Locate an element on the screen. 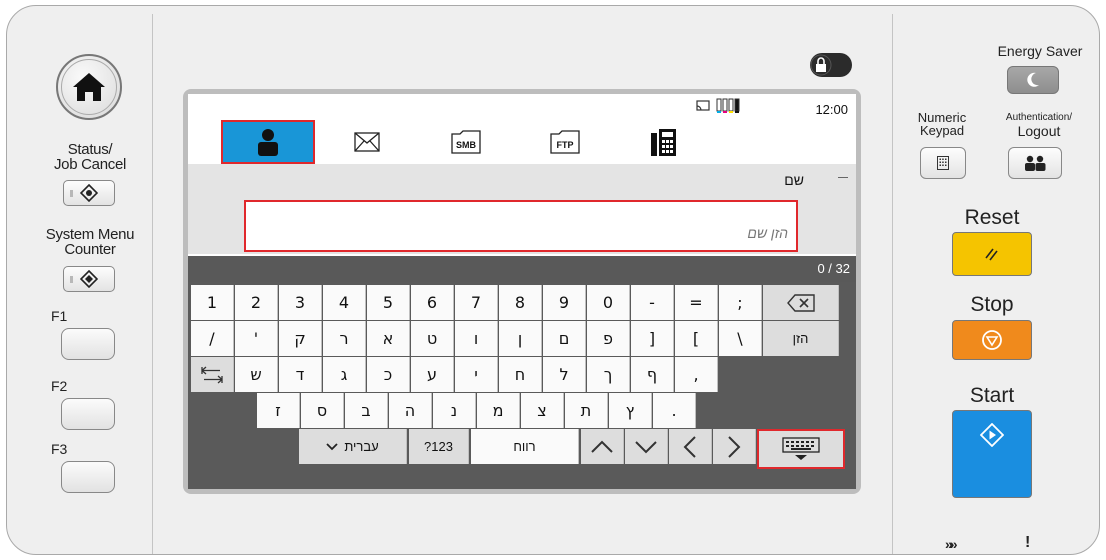  arrow-left-key is located at coordinates (690, 446).